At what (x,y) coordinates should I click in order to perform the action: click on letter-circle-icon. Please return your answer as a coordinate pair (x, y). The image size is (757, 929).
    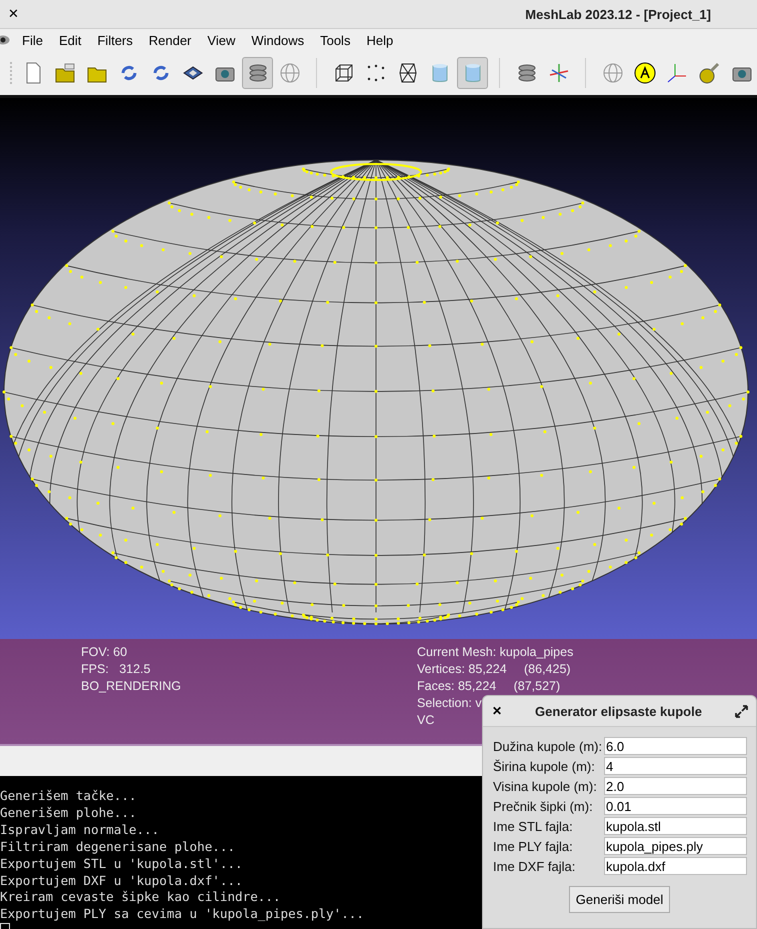
    Looking at the image, I should click on (645, 73).